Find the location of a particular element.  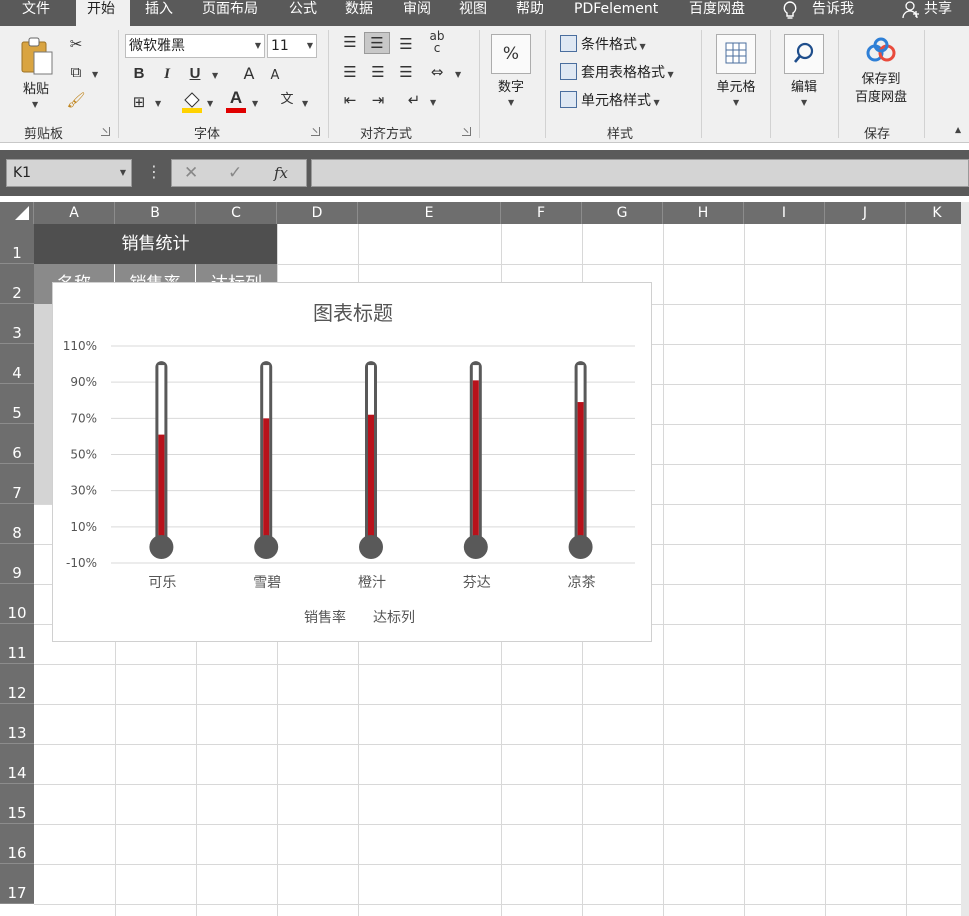

font-color-dropdown-icon: ▼ is located at coordinates (255, 103).